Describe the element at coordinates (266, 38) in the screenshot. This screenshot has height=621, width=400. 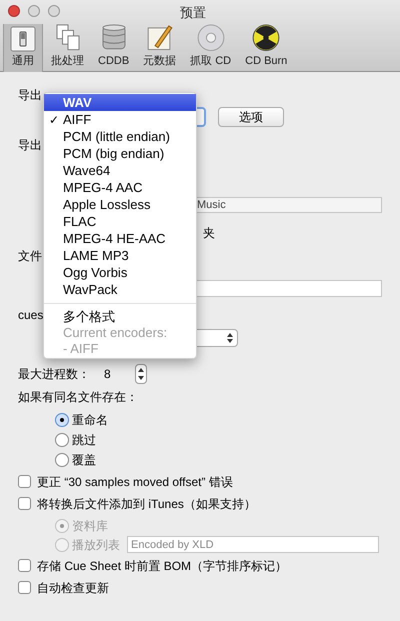
I see `radiation-icon` at that location.